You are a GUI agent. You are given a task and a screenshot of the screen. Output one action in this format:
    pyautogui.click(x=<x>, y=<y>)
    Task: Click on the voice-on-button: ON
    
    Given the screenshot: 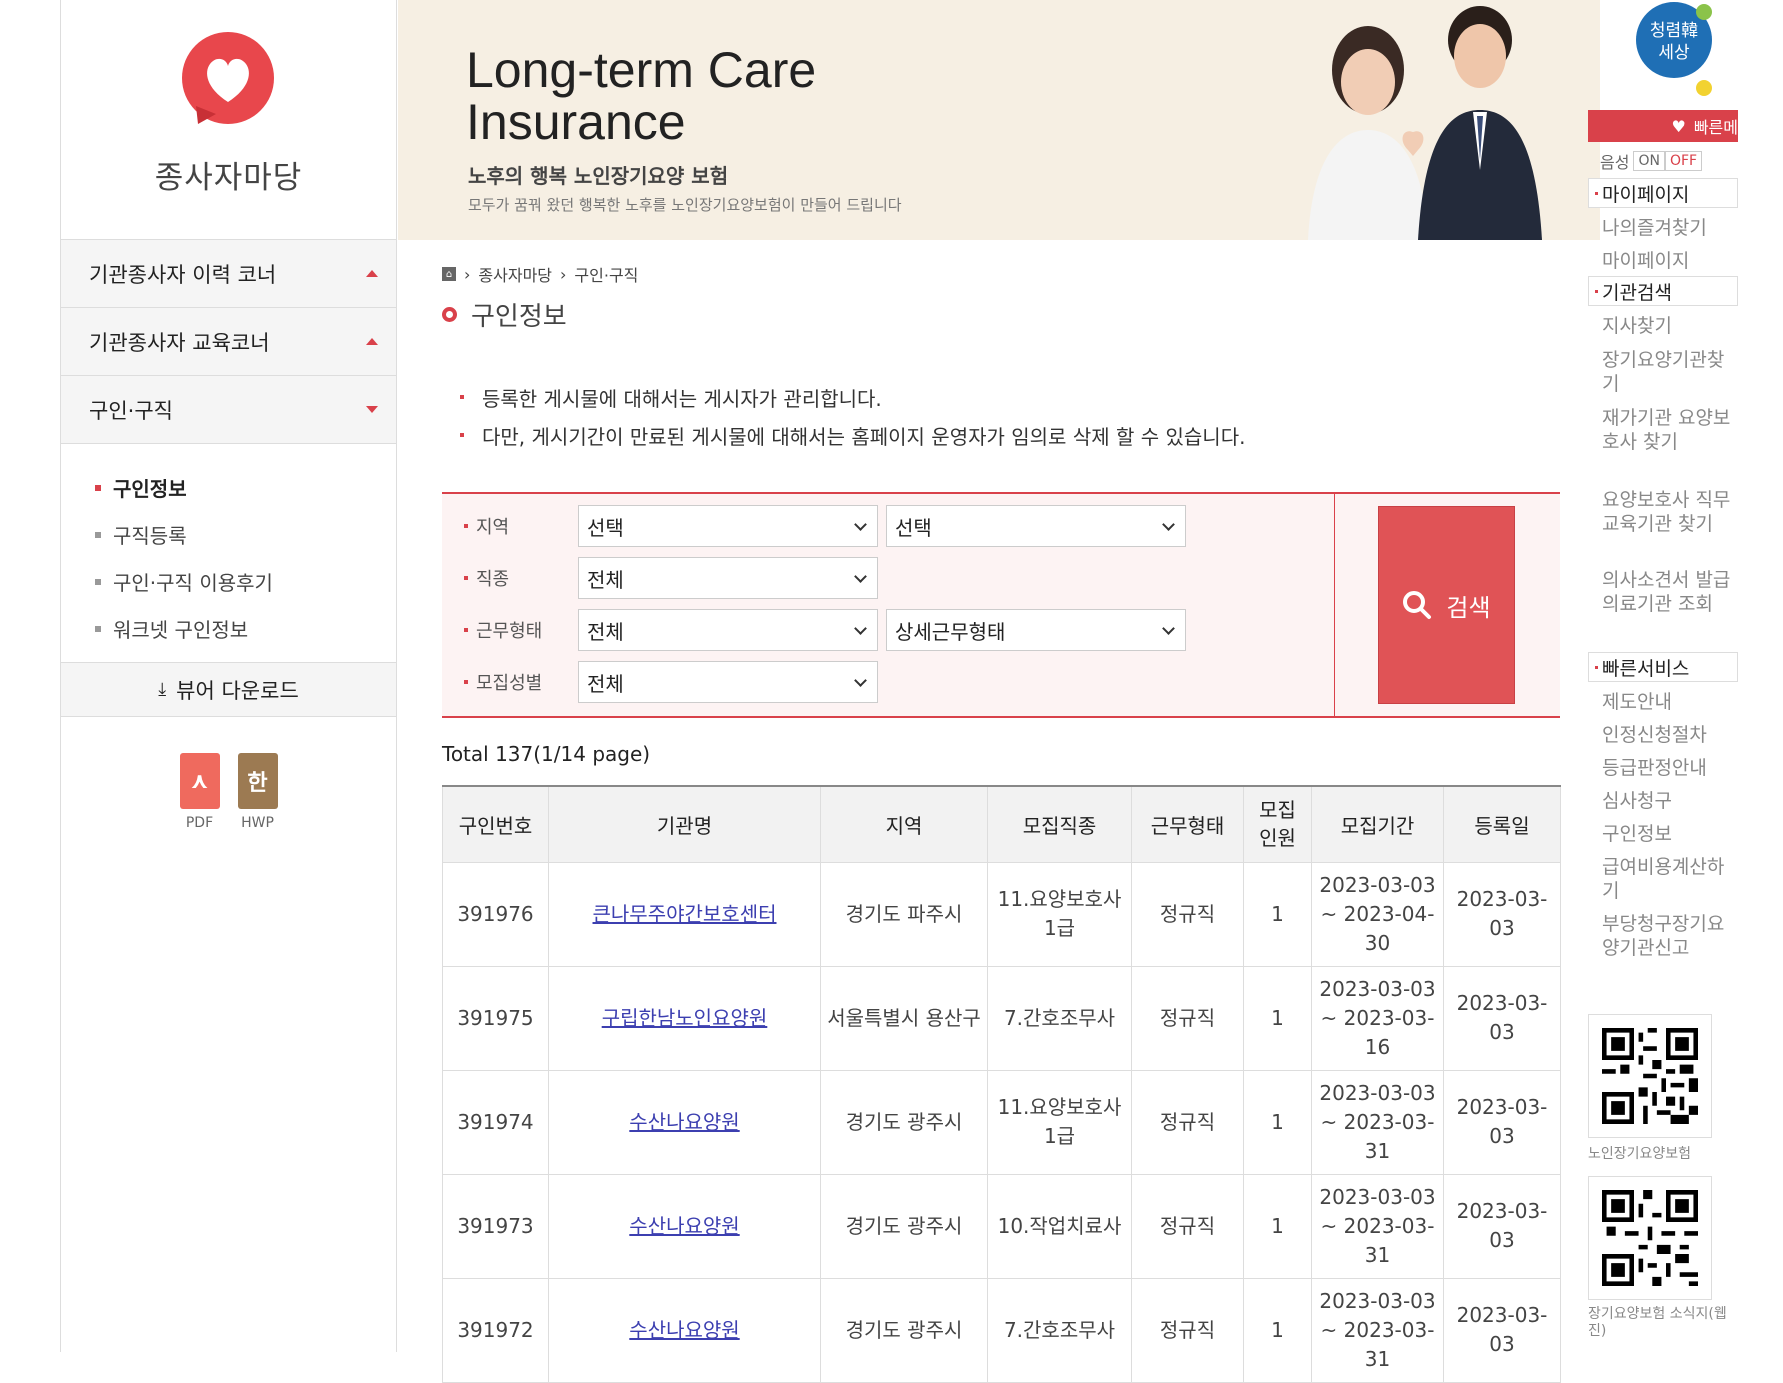 What is the action you would take?
    pyautogui.click(x=1649, y=161)
    